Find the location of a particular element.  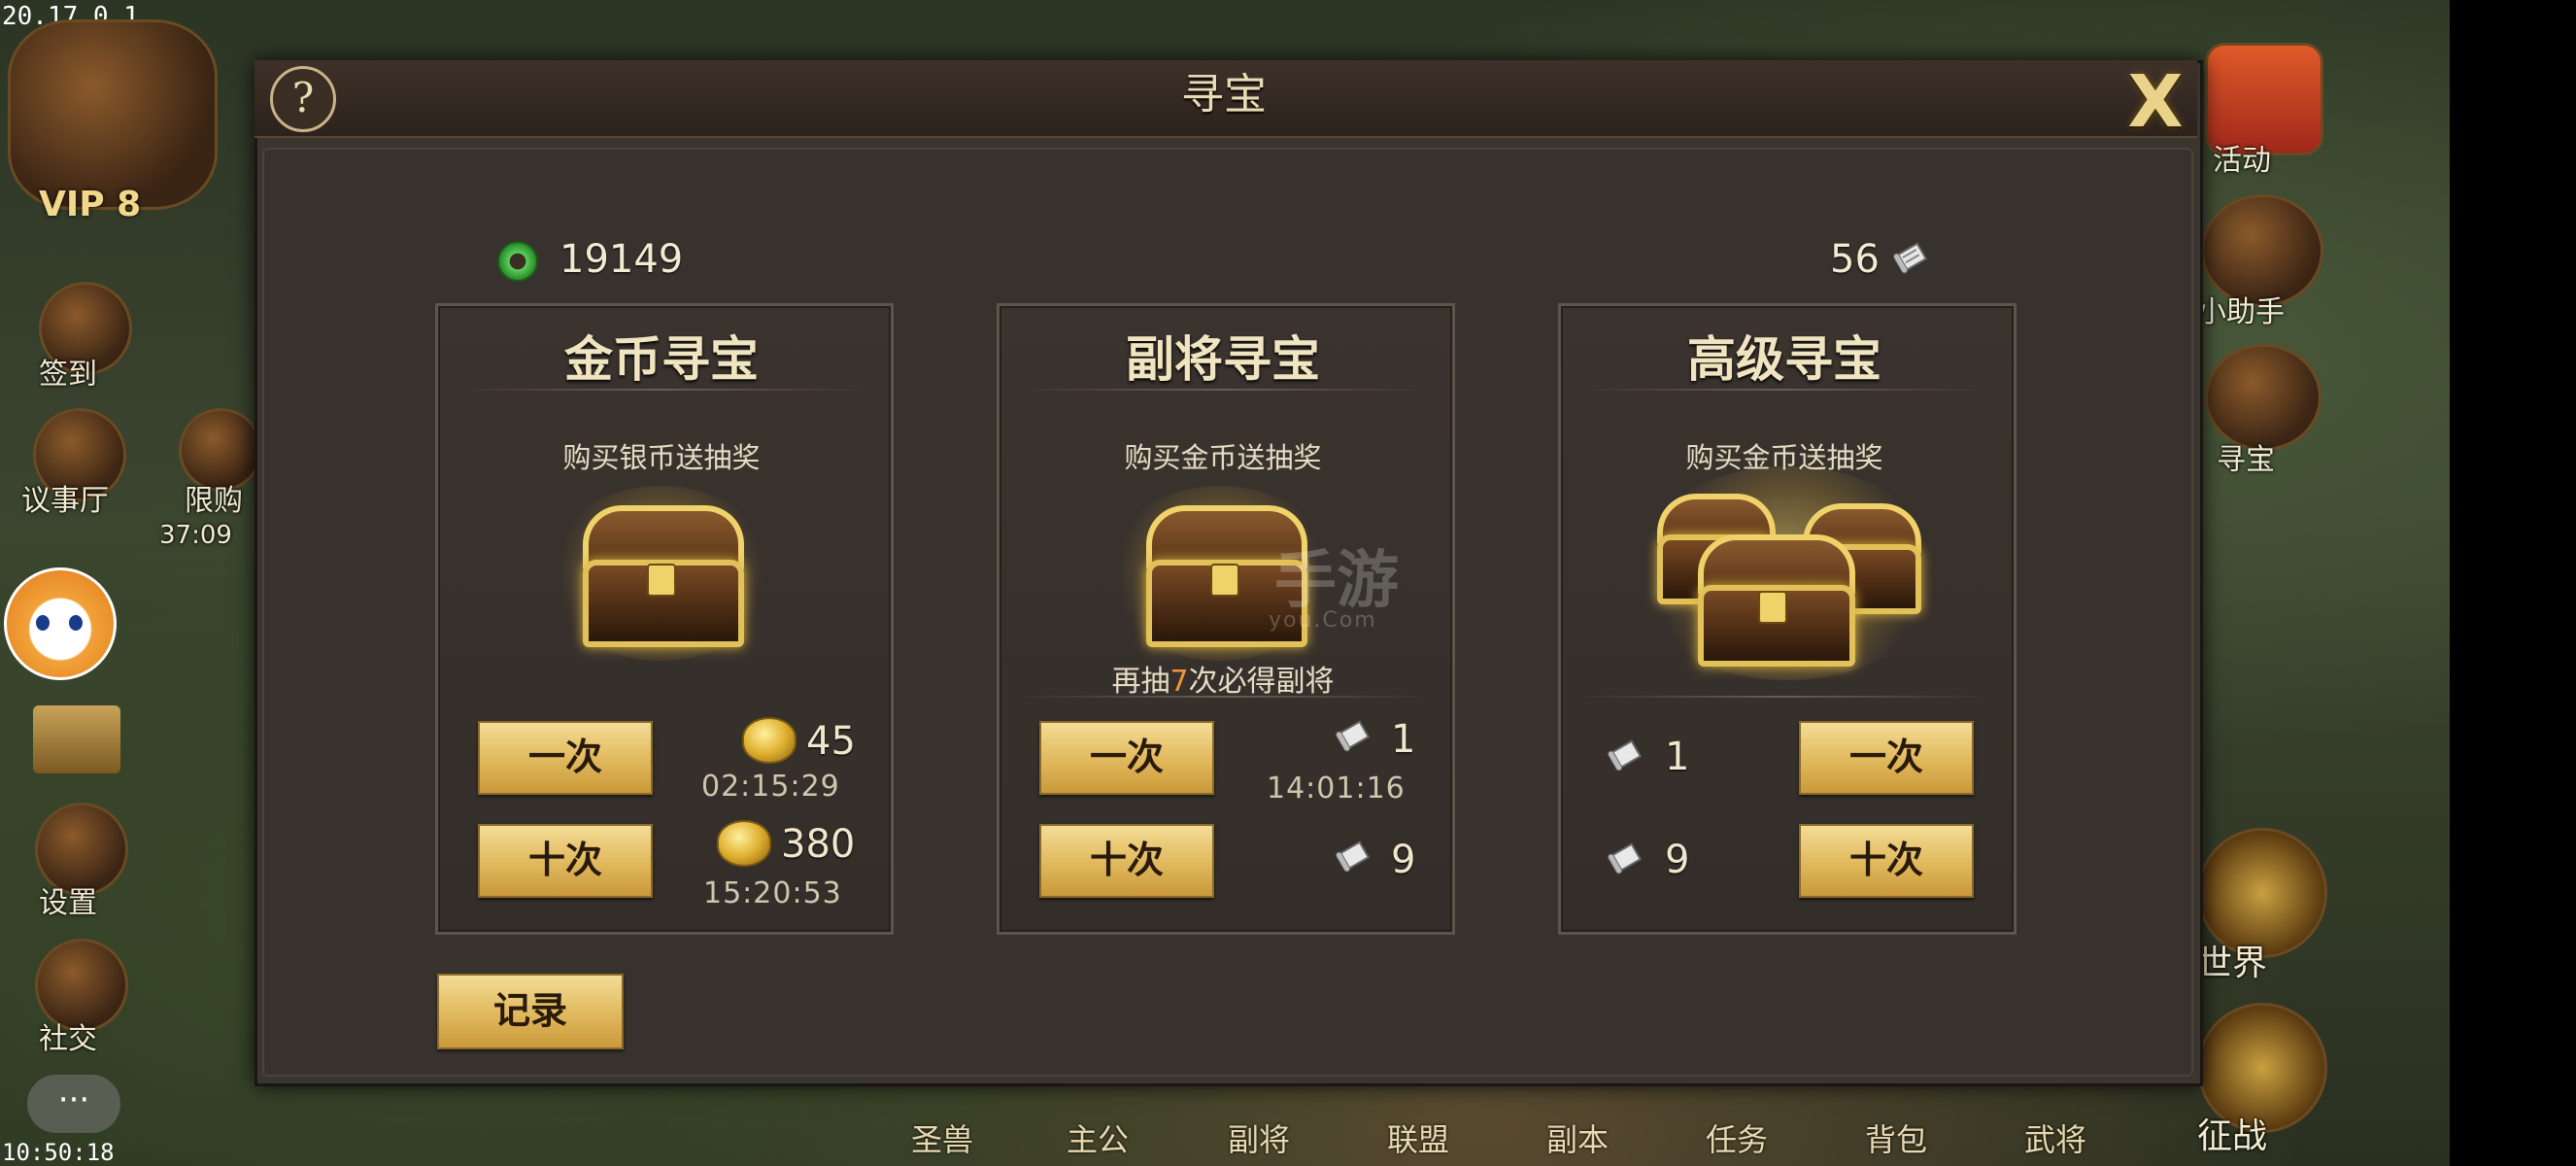

card-deputy-subtitle: 购买金币送抽奖 is located at coordinates (1223, 457).